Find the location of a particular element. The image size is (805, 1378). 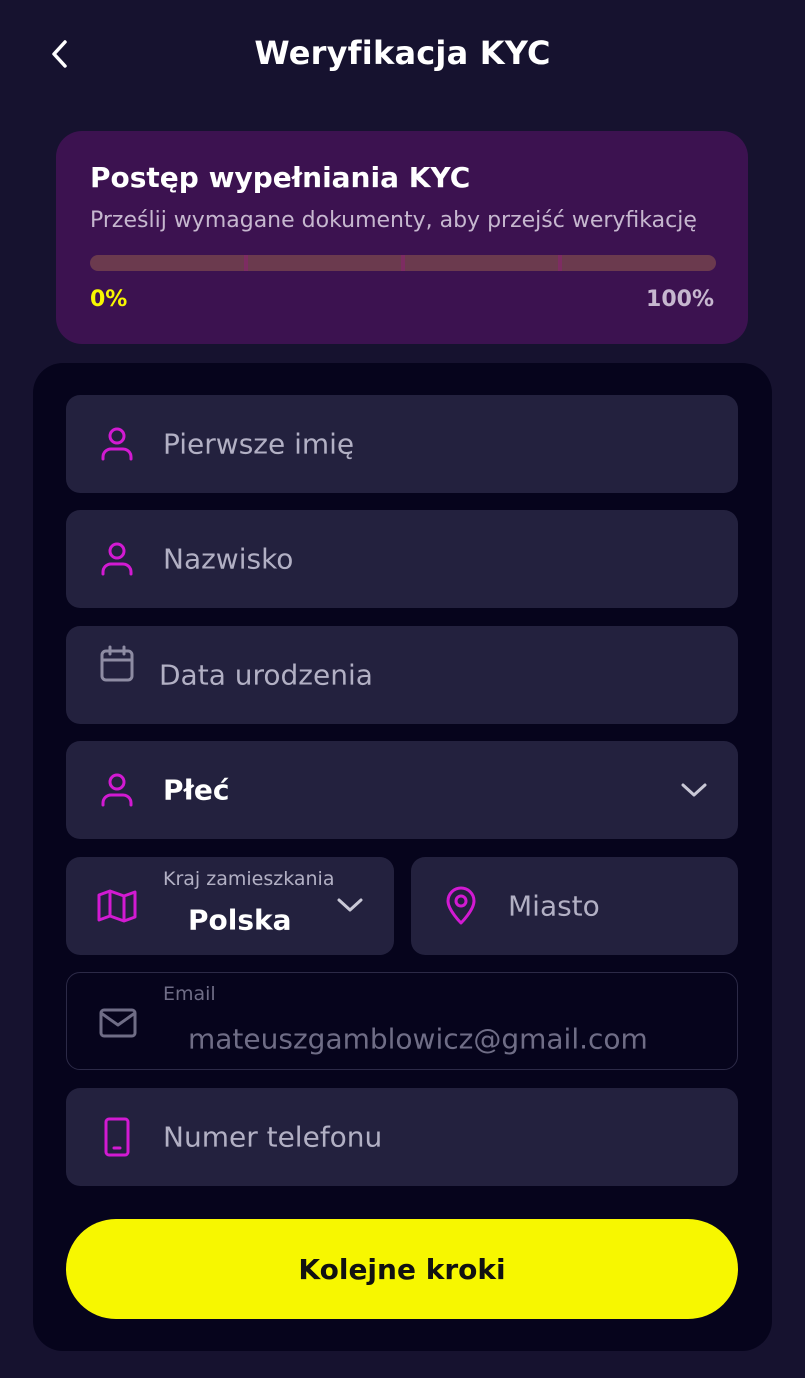

progress-max-label: 100% is located at coordinates (680, 299).